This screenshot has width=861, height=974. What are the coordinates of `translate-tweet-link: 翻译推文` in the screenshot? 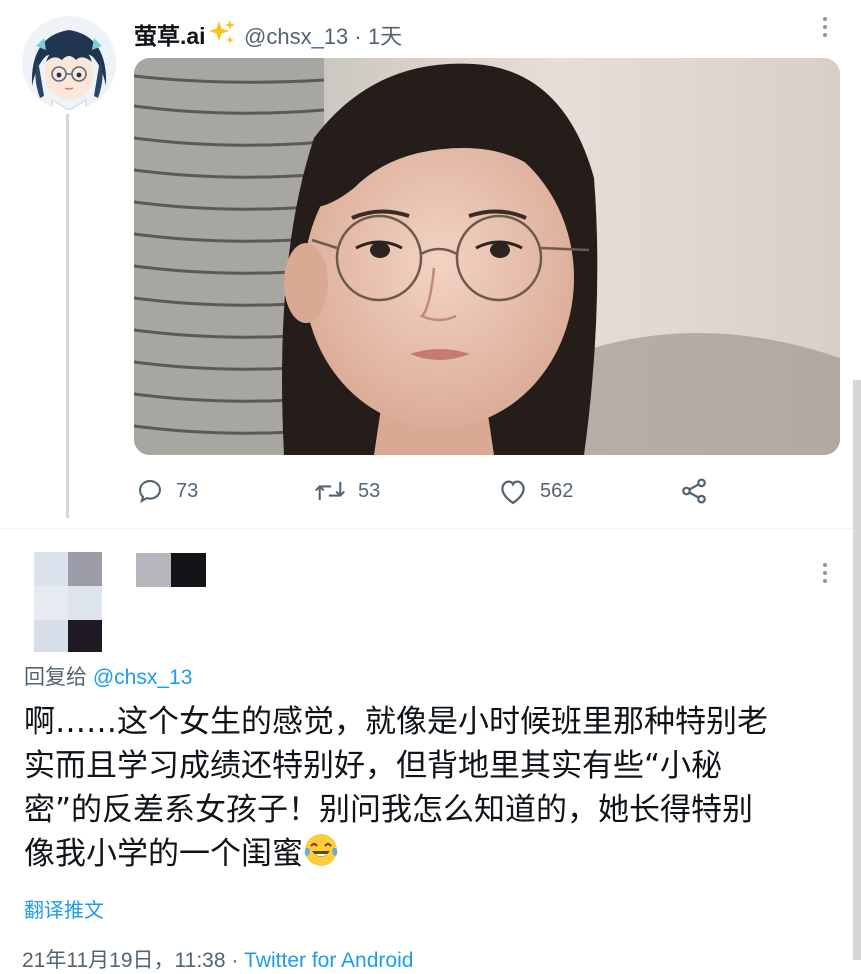 It's located at (64, 908).